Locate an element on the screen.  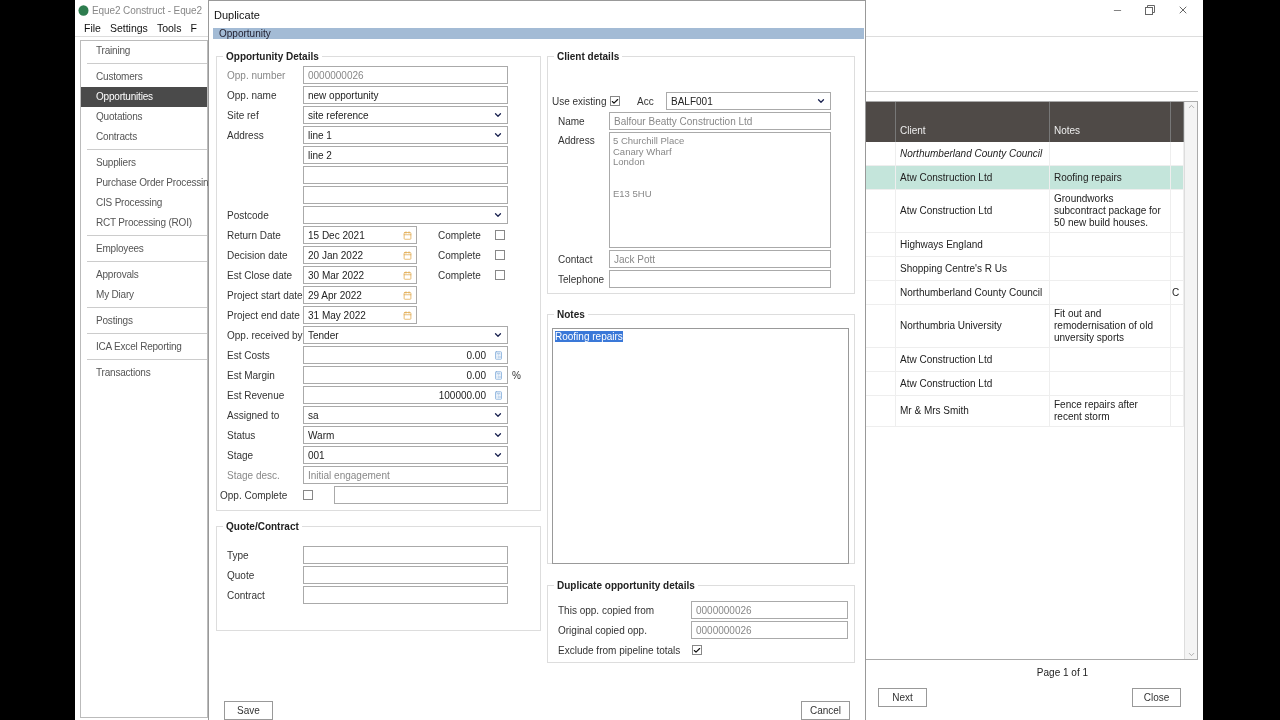
sidebar-item: Purchase Order Processin is located at coordinates (144, 183).